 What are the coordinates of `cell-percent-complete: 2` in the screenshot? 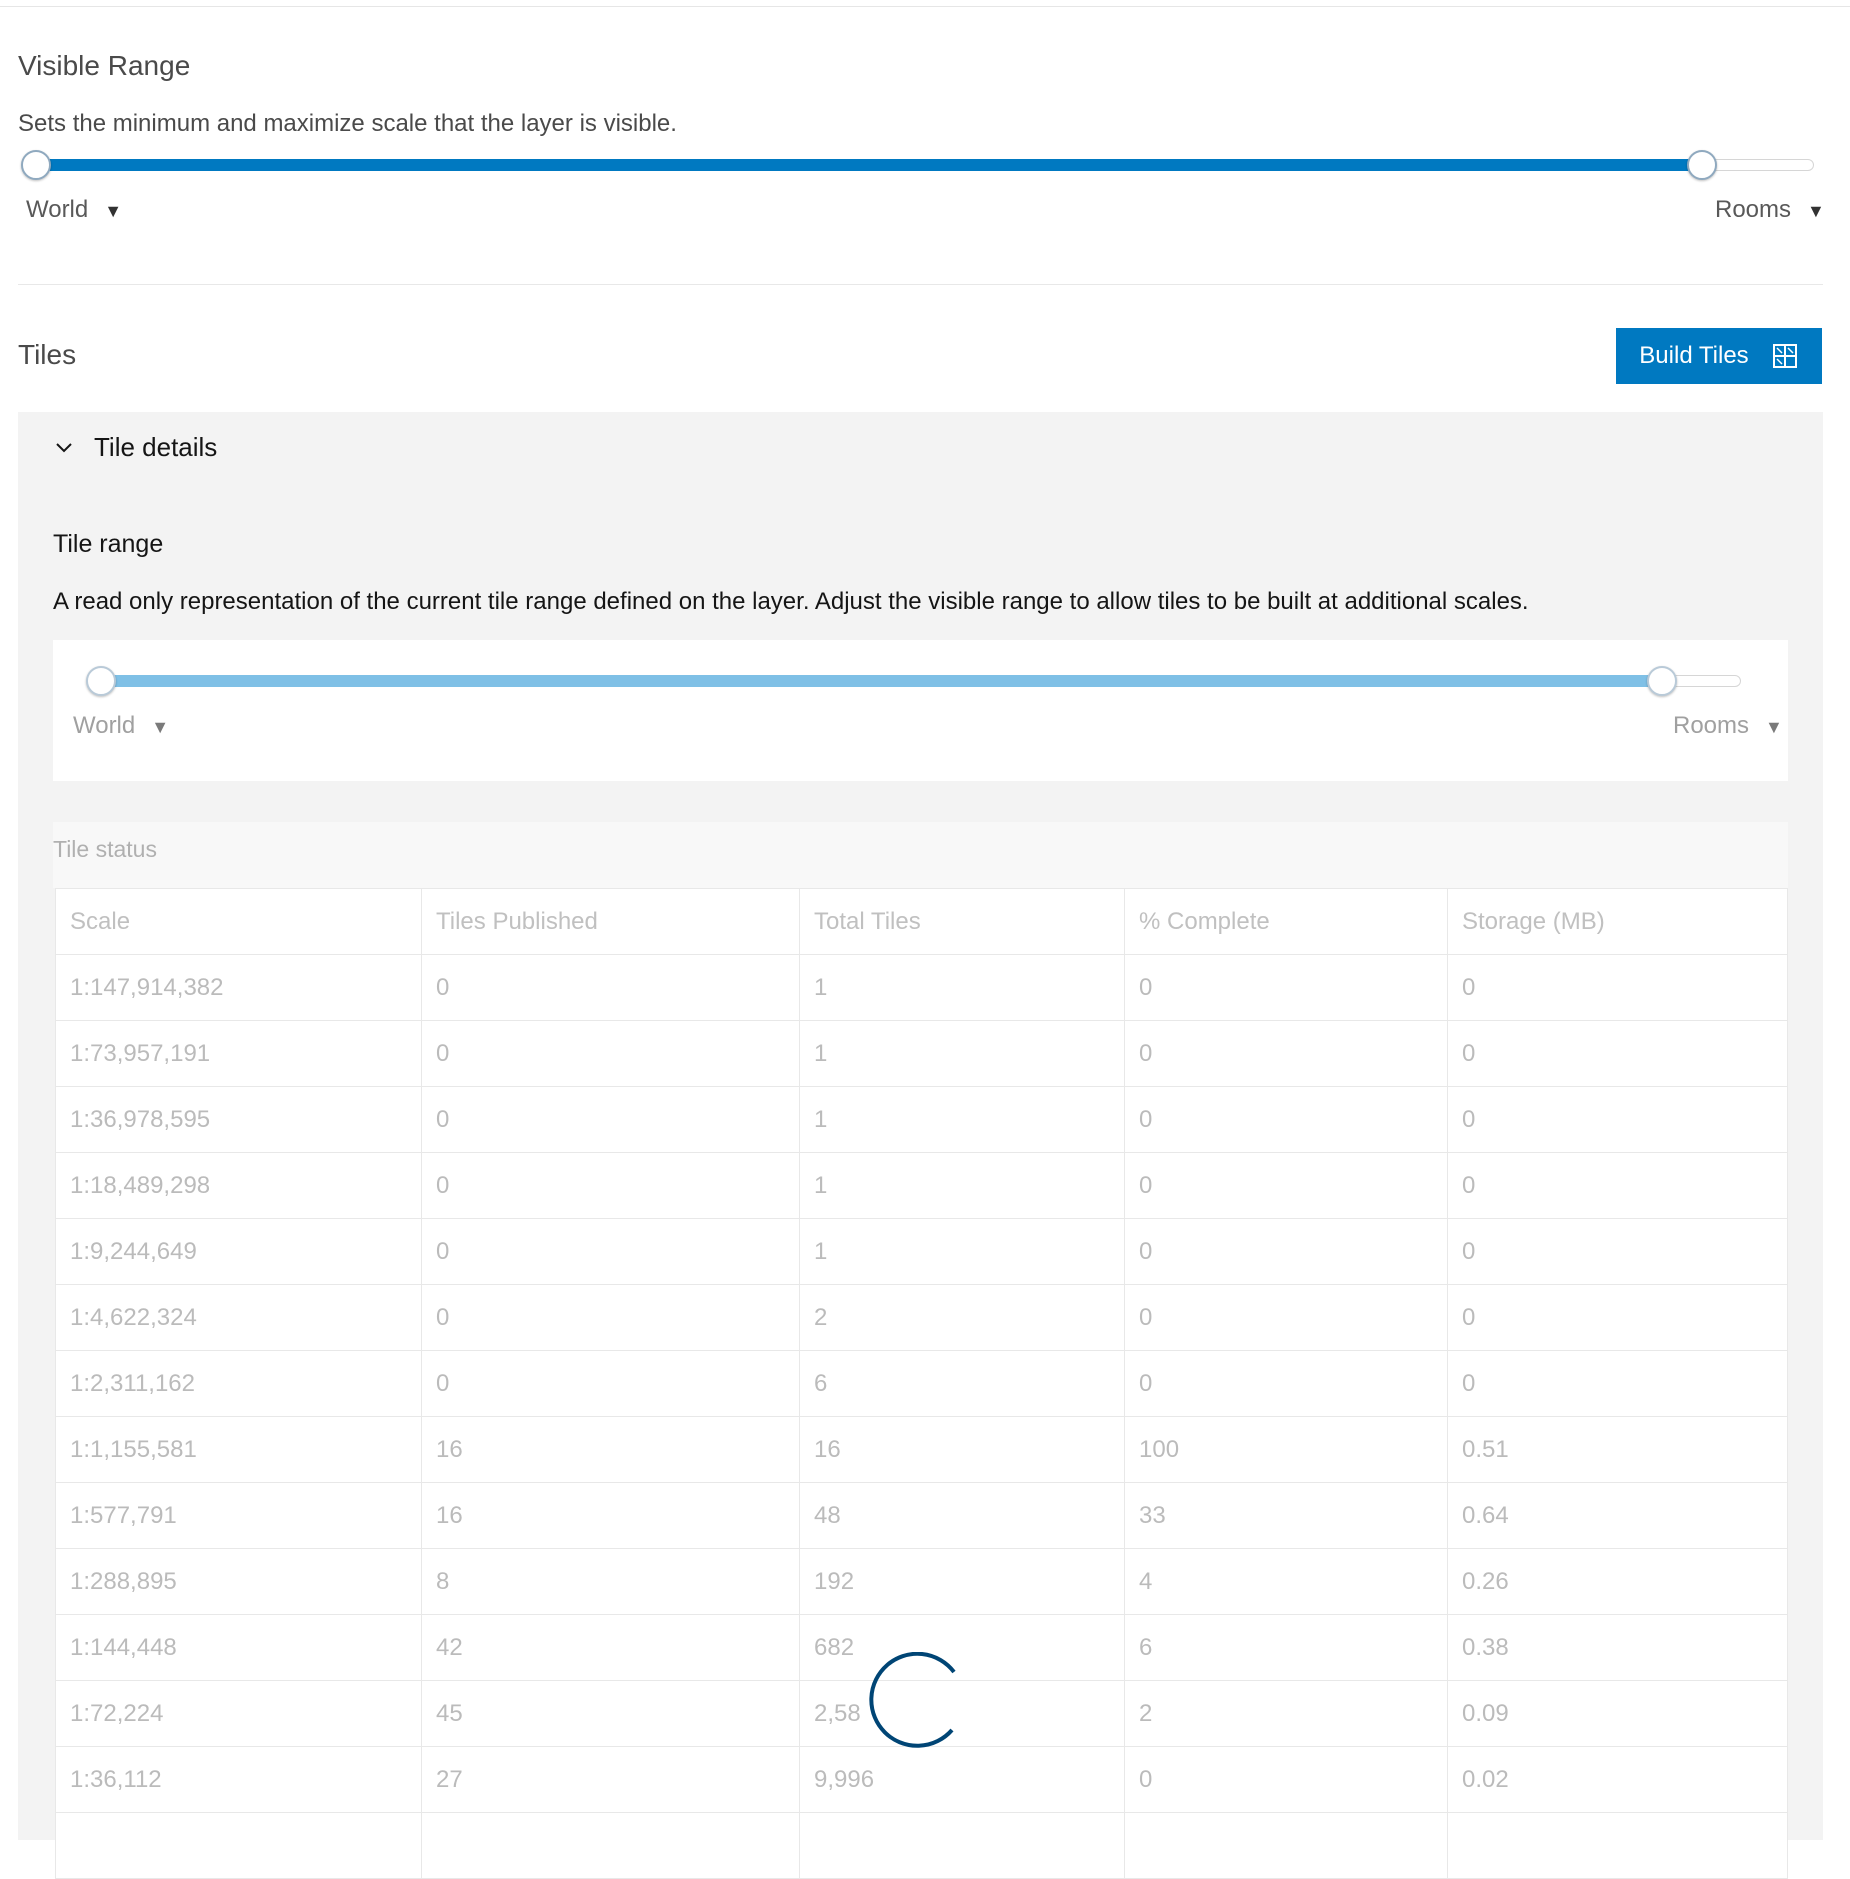 It's located at (1286, 1713).